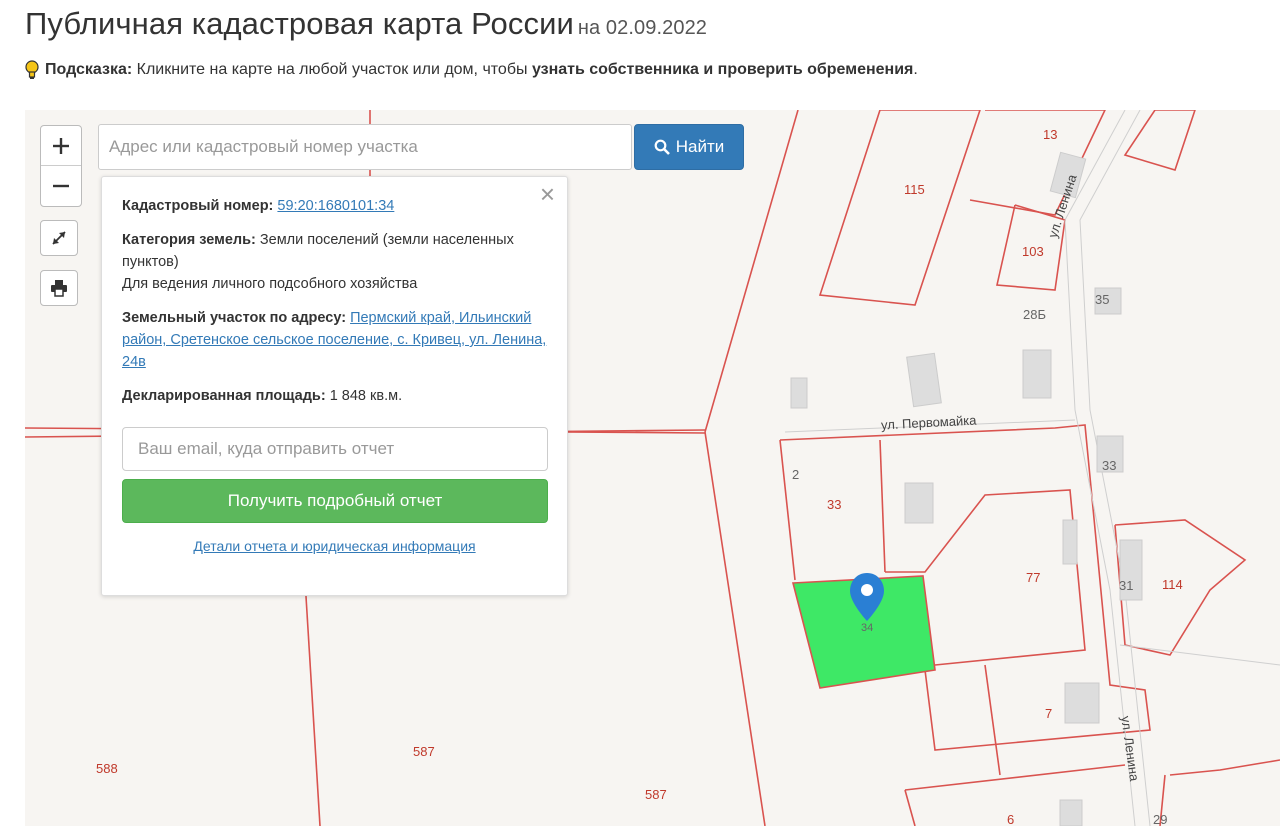 The height and width of the screenshot is (826, 1280). I want to click on plus-icon, so click(61, 145).